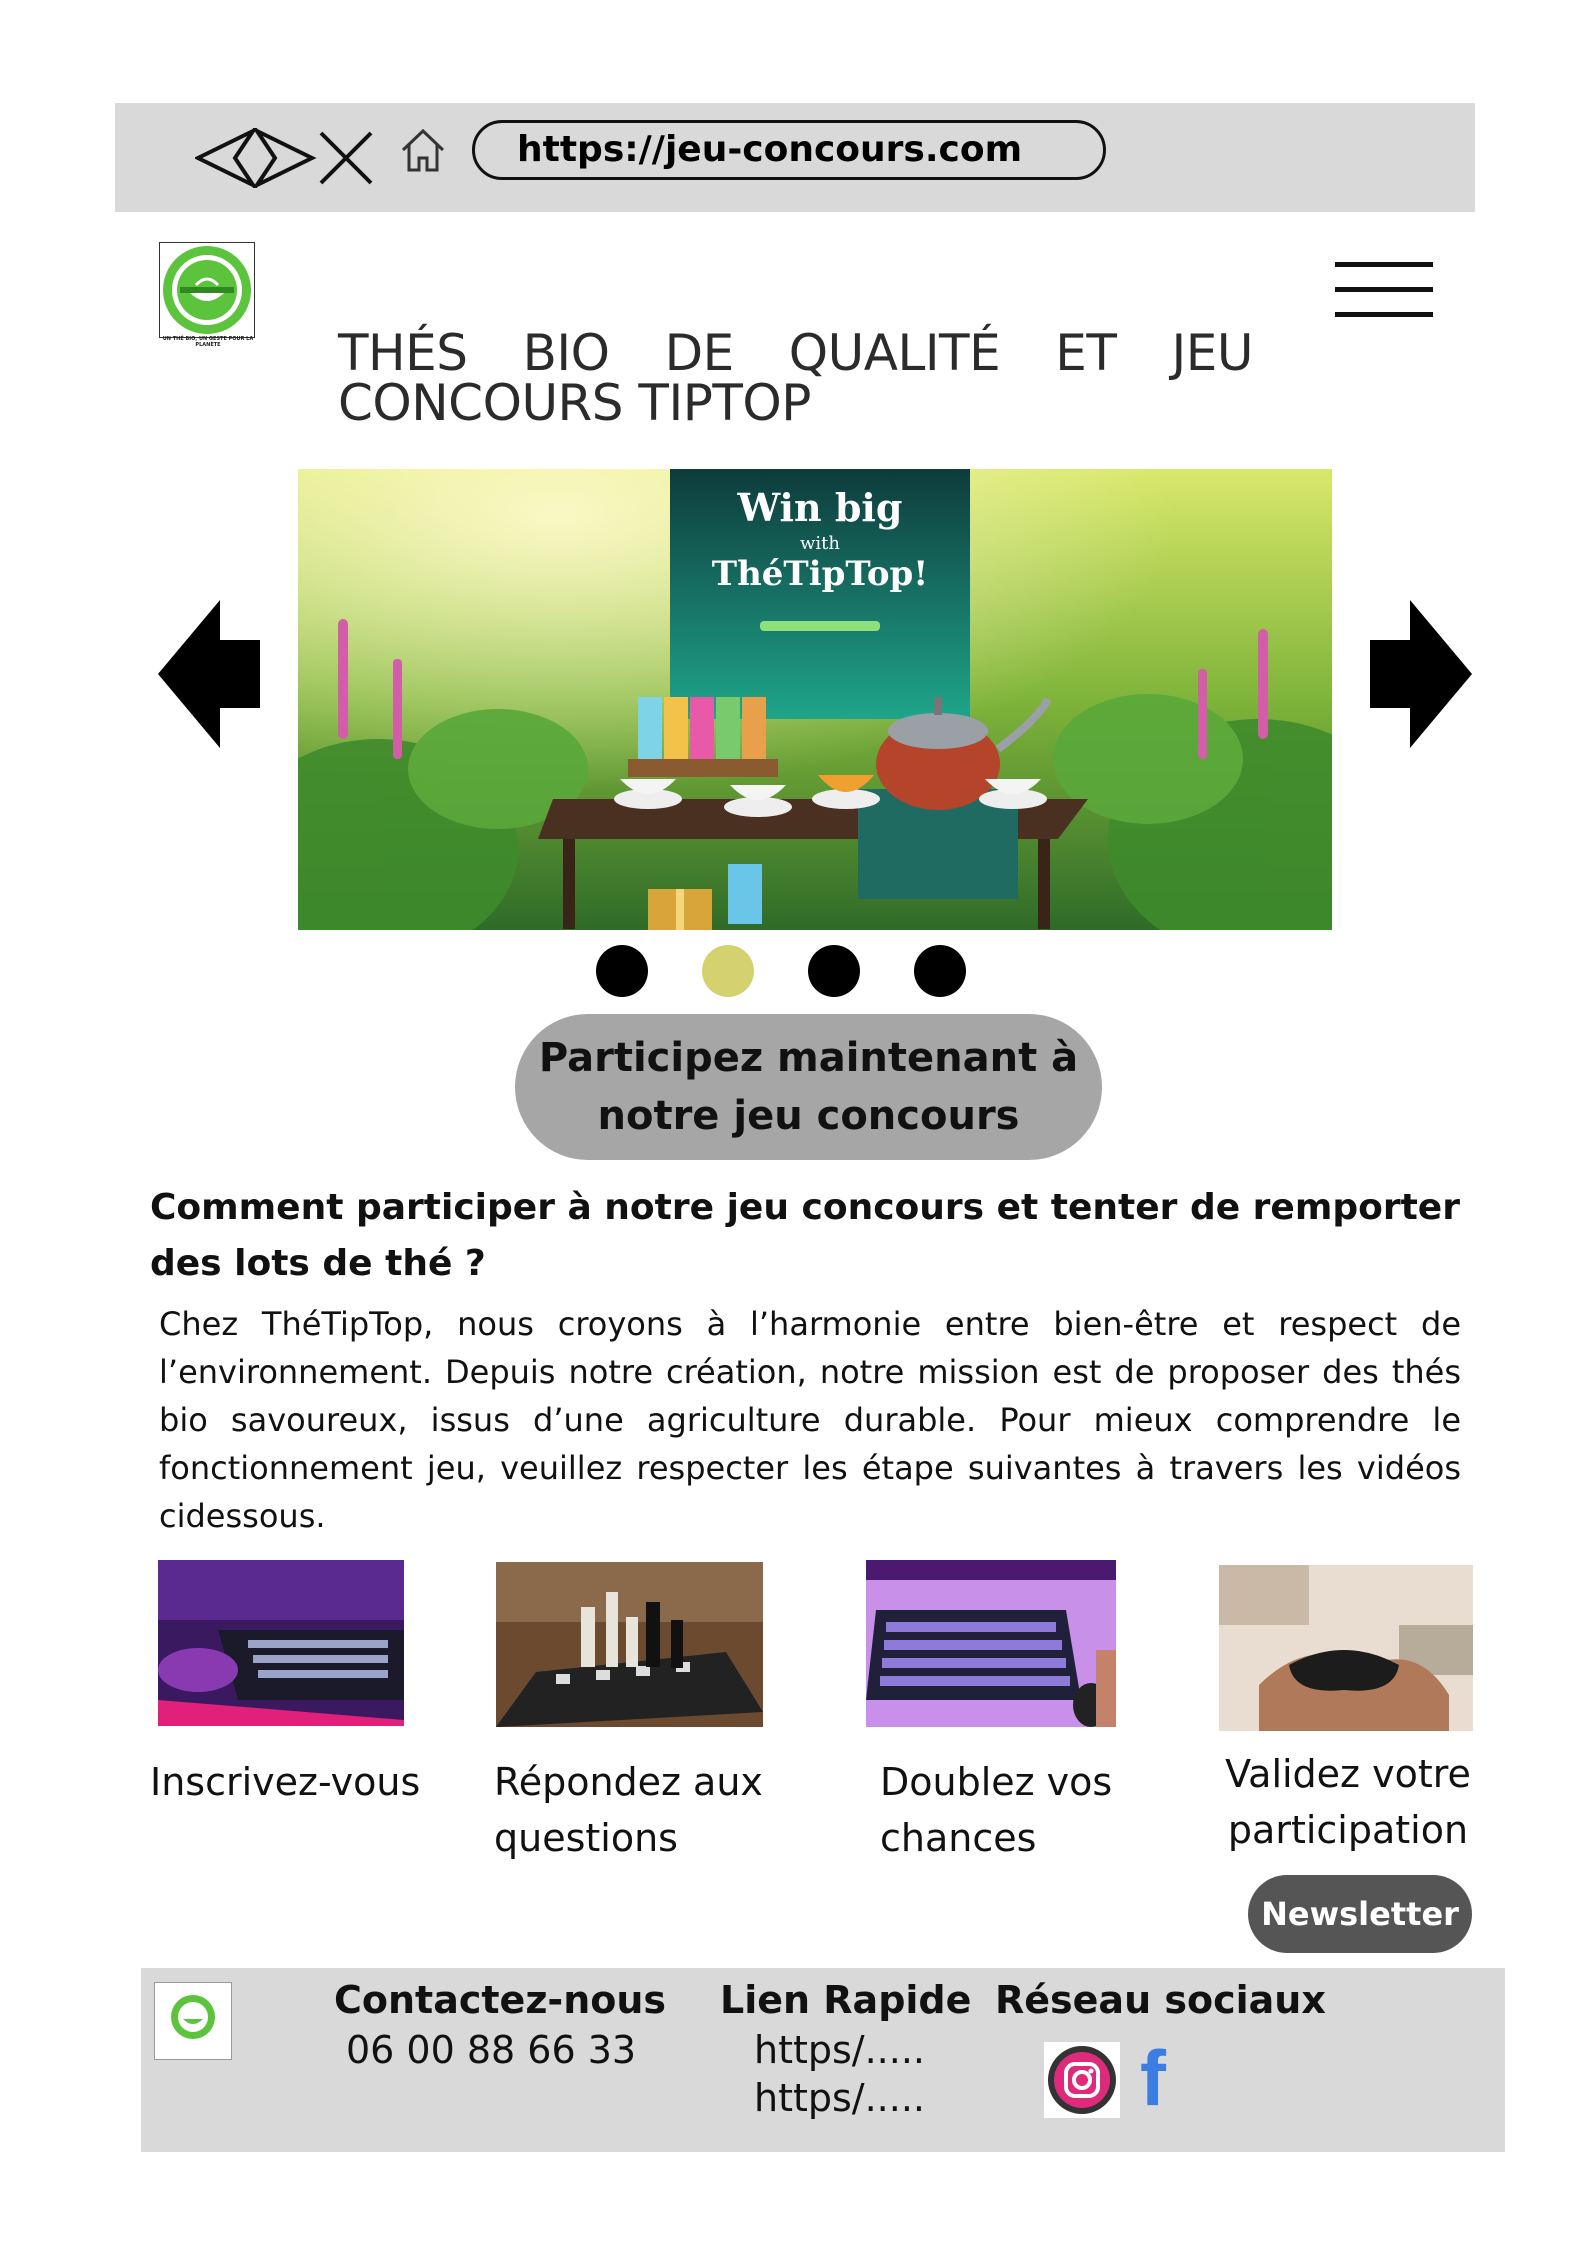  I want to click on step-3-label: Doublez vos chances, so click(996, 1810).